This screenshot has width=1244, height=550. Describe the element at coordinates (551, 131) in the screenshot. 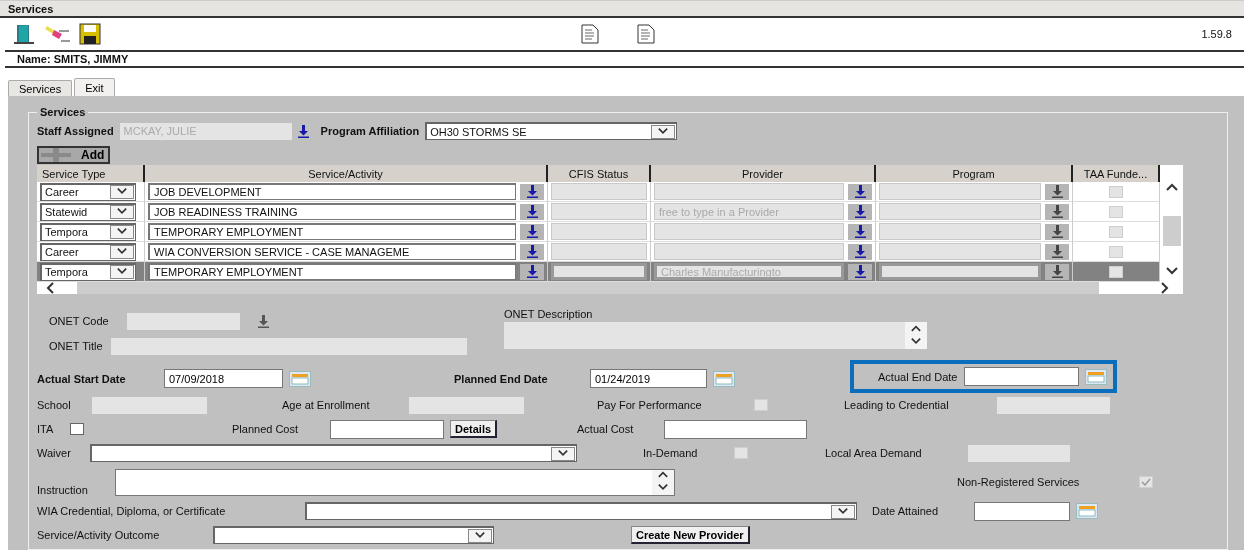

I see `dropdown: OH30 STORMS SE` at that location.